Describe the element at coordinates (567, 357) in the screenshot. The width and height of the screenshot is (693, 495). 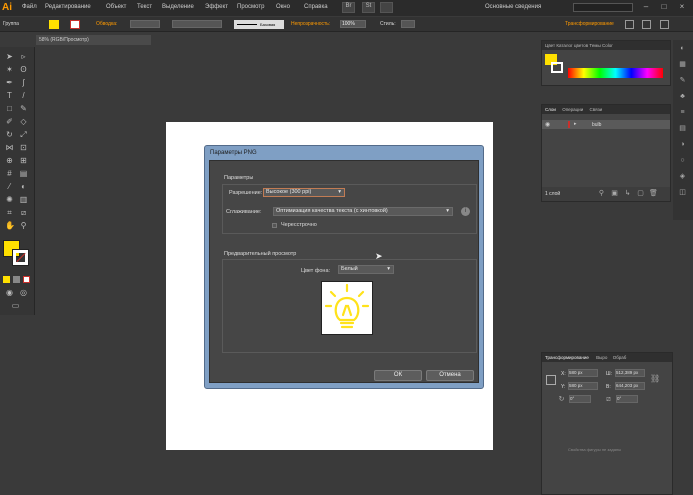
I see `tab-transform: Трансформирование` at that location.